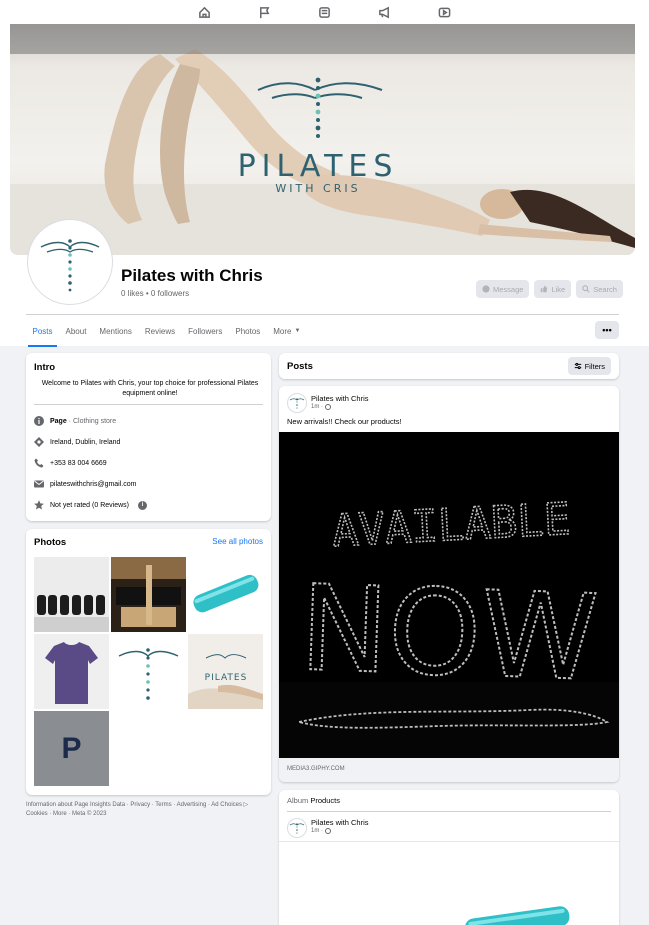 The height and width of the screenshot is (925, 649). I want to click on like-label: Like, so click(558, 289).